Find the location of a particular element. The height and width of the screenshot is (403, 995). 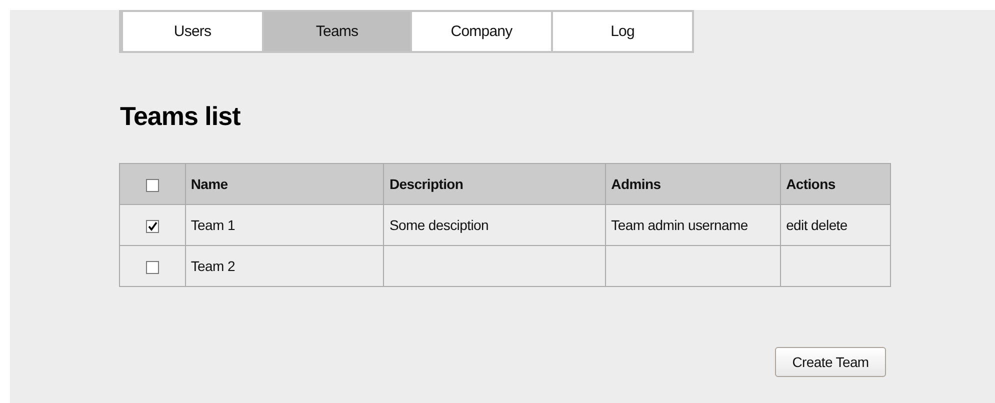

table-cell: Some desciption is located at coordinates (438, 225).